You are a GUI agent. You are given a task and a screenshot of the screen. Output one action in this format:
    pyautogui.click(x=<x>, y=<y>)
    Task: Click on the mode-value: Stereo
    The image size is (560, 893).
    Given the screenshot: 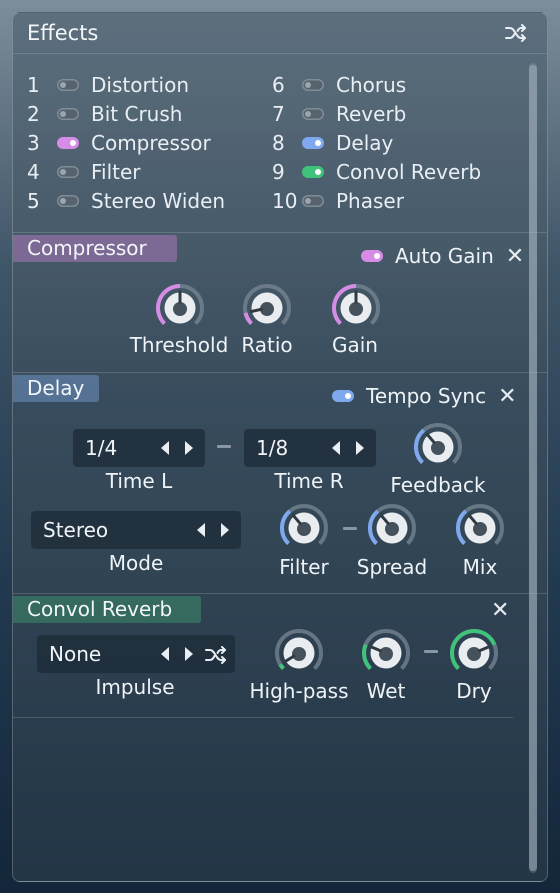 What is the action you would take?
    pyautogui.click(x=76, y=530)
    